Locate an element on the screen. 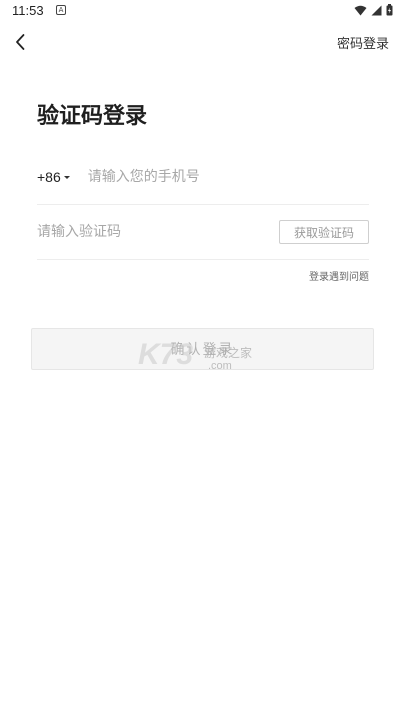 This screenshot has height=720, width=405. login-trouble-link: 登录遇到问题 is located at coordinates (339, 275).